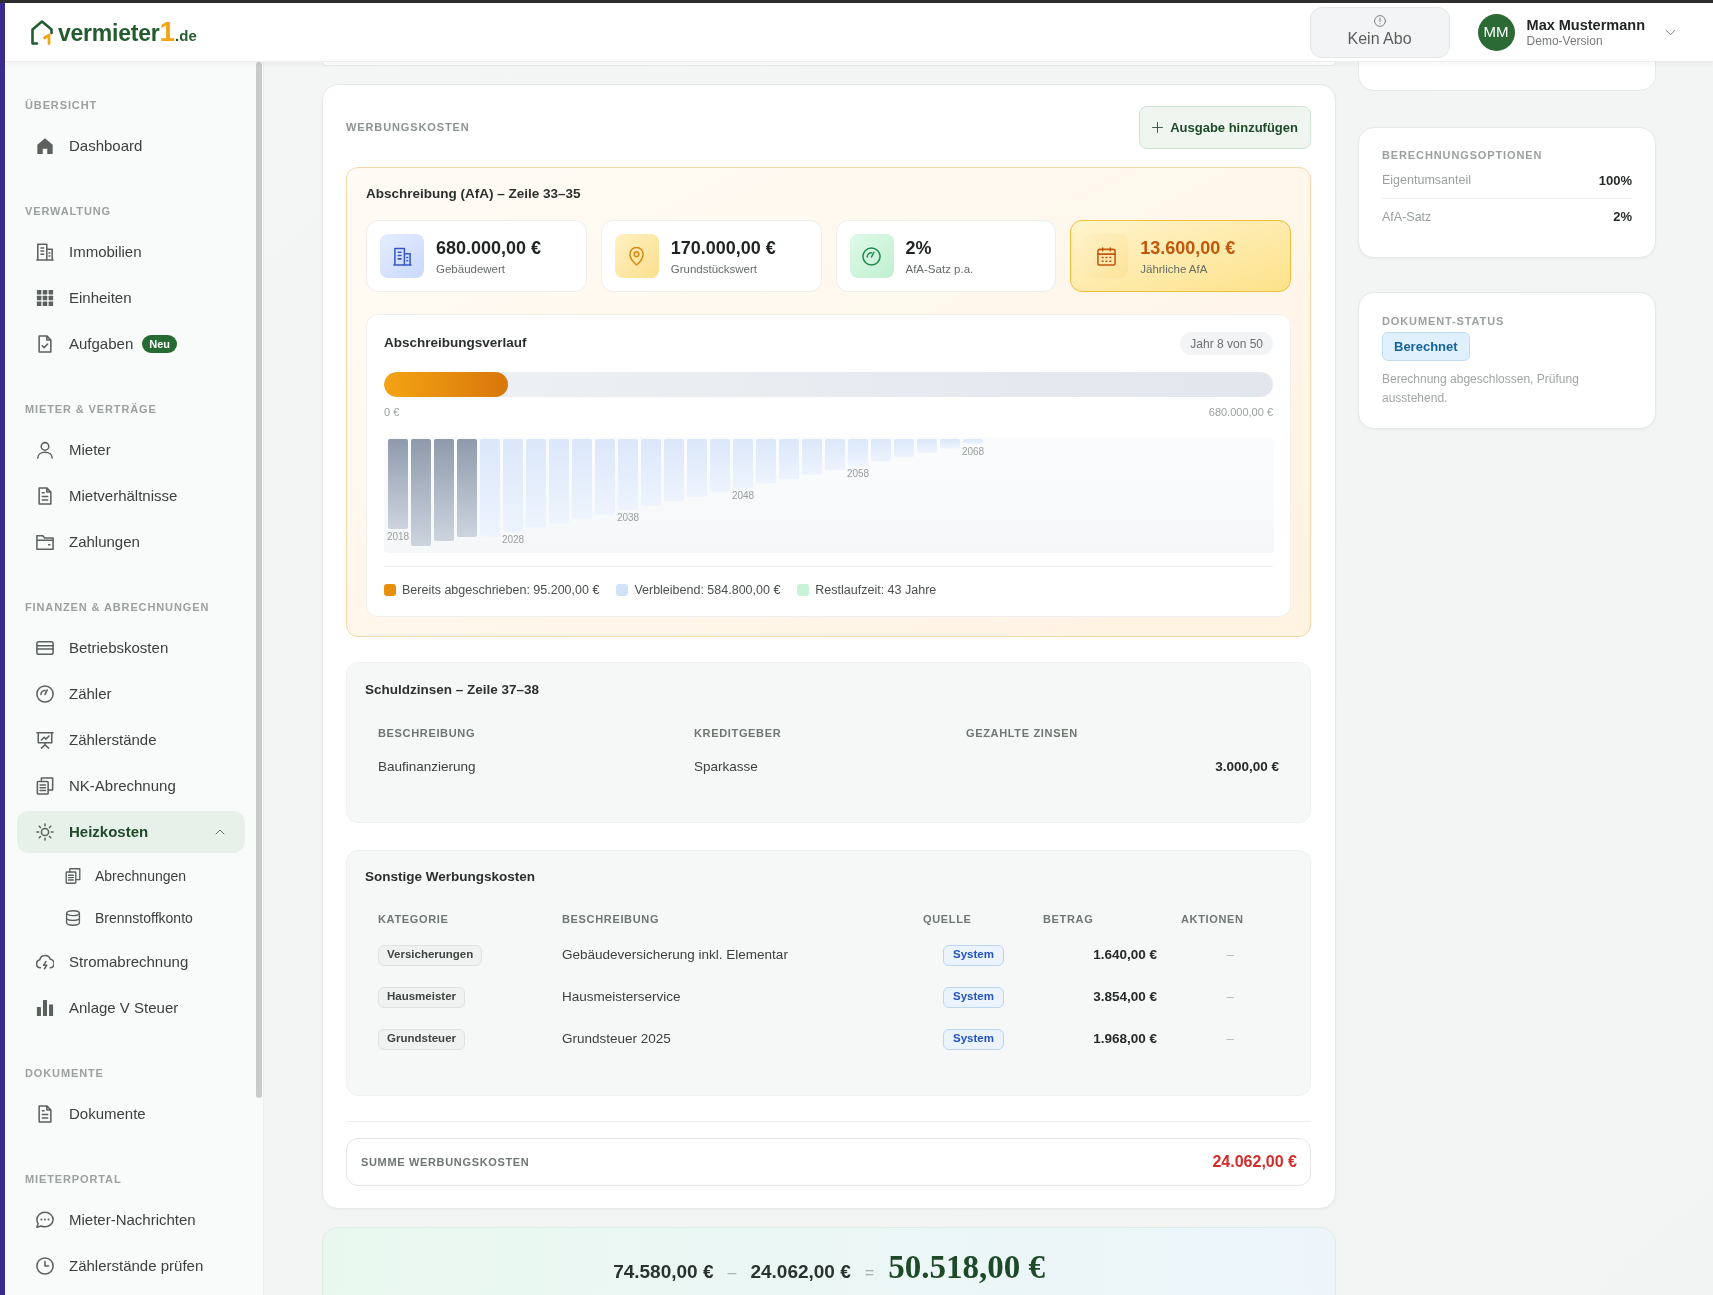 The image size is (1713, 1295). I want to click on result-income: 74.580,00 €, so click(663, 1272).